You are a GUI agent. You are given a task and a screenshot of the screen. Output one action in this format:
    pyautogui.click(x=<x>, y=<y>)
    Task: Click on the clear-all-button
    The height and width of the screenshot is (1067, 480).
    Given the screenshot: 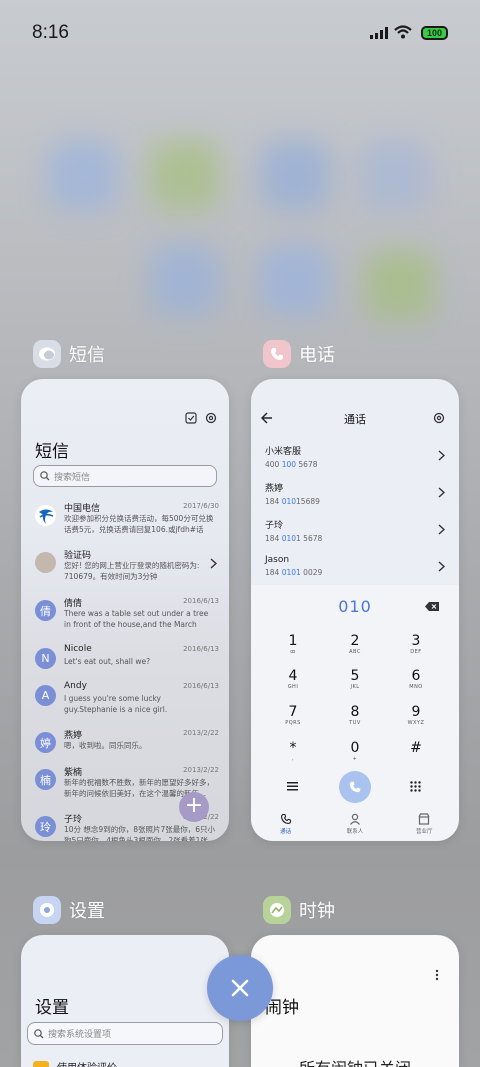 What is the action you would take?
    pyautogui.click(x=240, y=988)
    